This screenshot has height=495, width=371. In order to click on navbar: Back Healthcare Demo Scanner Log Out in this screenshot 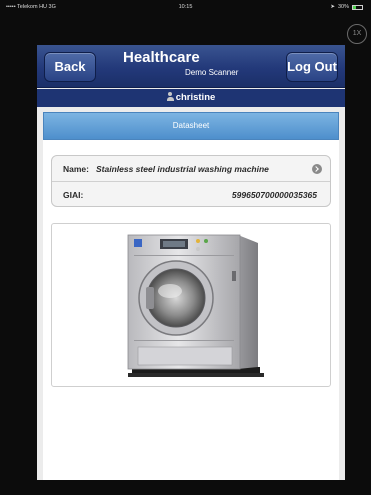, I will do `click(191, 66)`.